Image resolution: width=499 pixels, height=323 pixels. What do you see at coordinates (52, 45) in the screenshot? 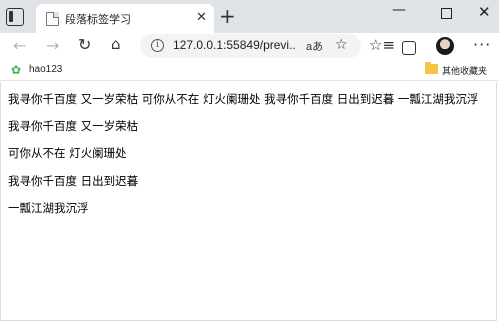
I see `forward-button: →` at bounding box center [52, 45].